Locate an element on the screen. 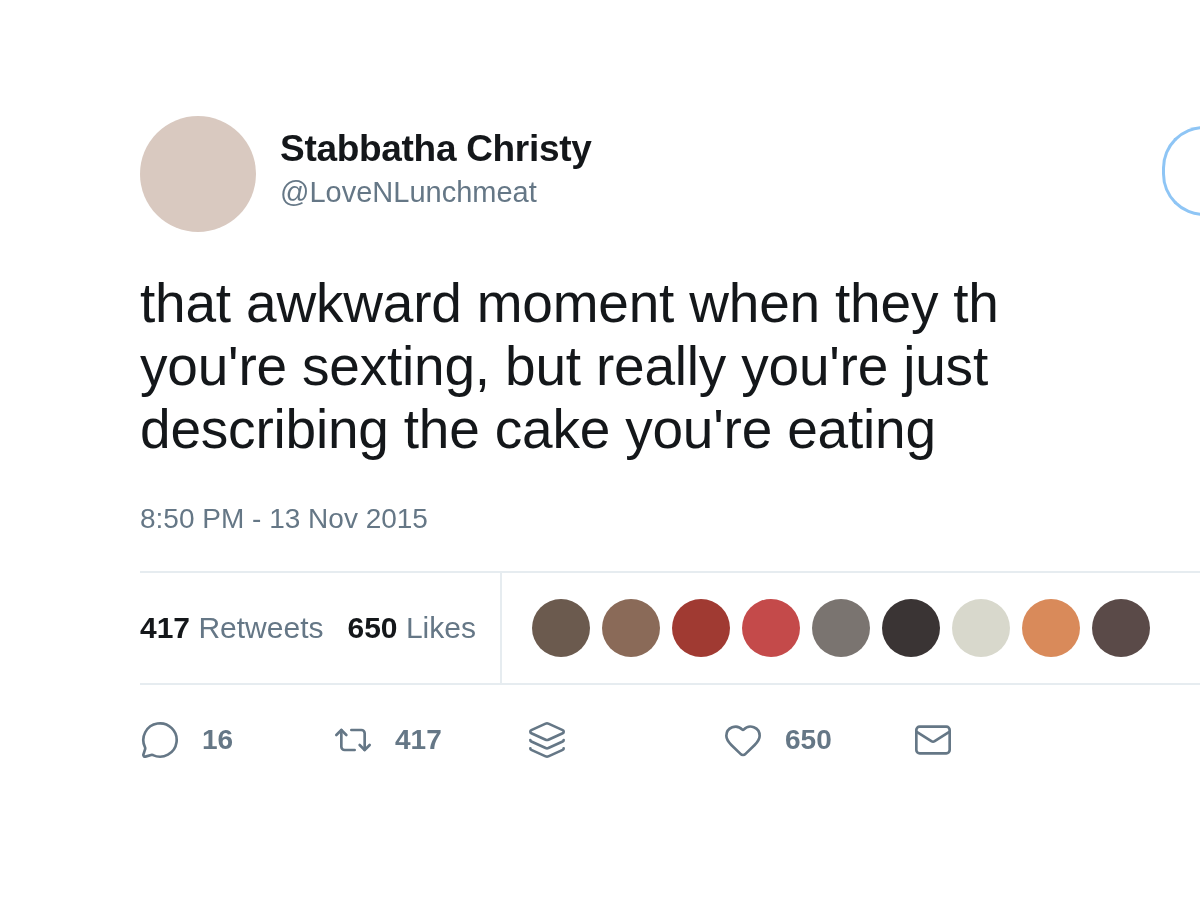  reply-button: 16 is located at coordinates (236, 740).